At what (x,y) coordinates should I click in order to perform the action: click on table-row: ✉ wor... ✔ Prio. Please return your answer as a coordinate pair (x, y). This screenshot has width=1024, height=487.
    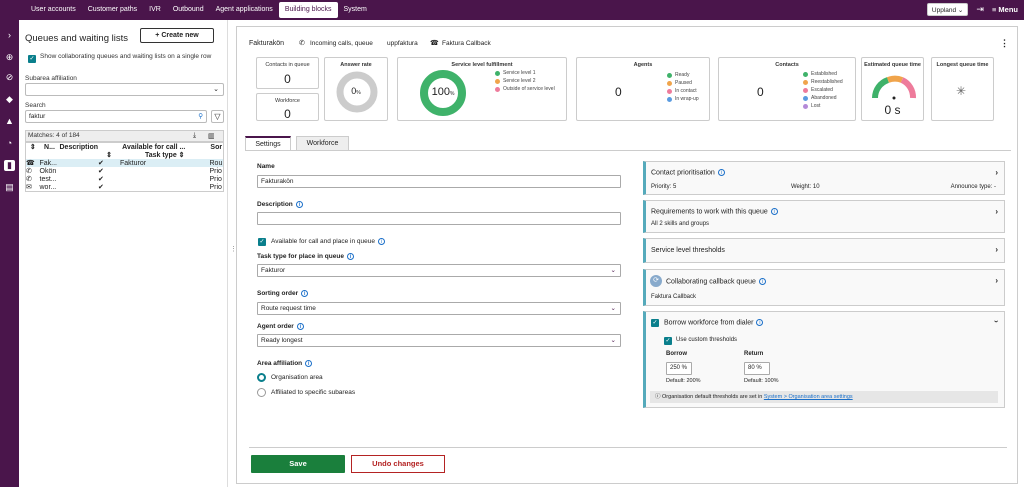
    Looking at the image, I should click on (125, 187).